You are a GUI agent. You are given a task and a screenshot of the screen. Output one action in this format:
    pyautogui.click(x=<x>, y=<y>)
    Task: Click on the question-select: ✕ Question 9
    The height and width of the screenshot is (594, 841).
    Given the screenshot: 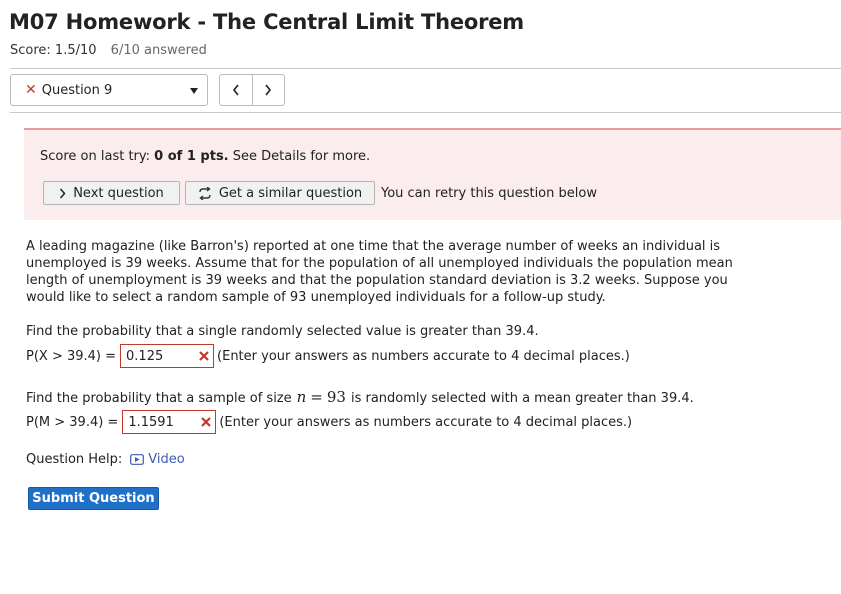 What is the action you would take?
    pyautogui.click(x=109, y=90)
    